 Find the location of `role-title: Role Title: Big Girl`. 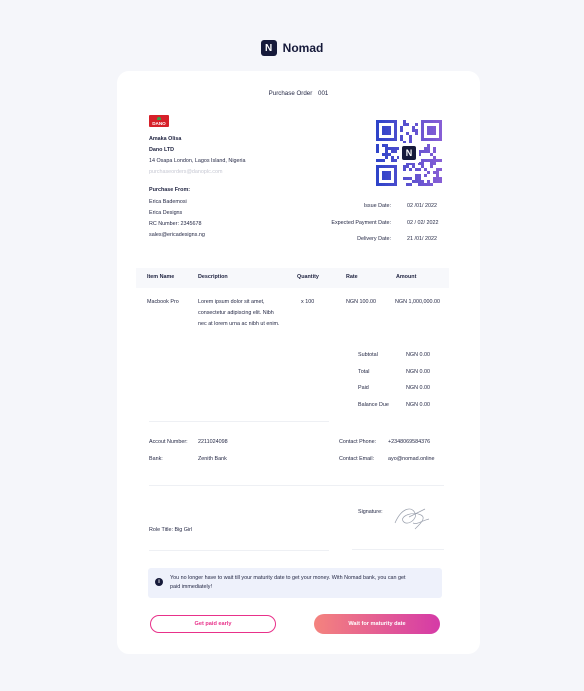

role-title: Role Title: Big Girl is located at coordinates (171, 530).